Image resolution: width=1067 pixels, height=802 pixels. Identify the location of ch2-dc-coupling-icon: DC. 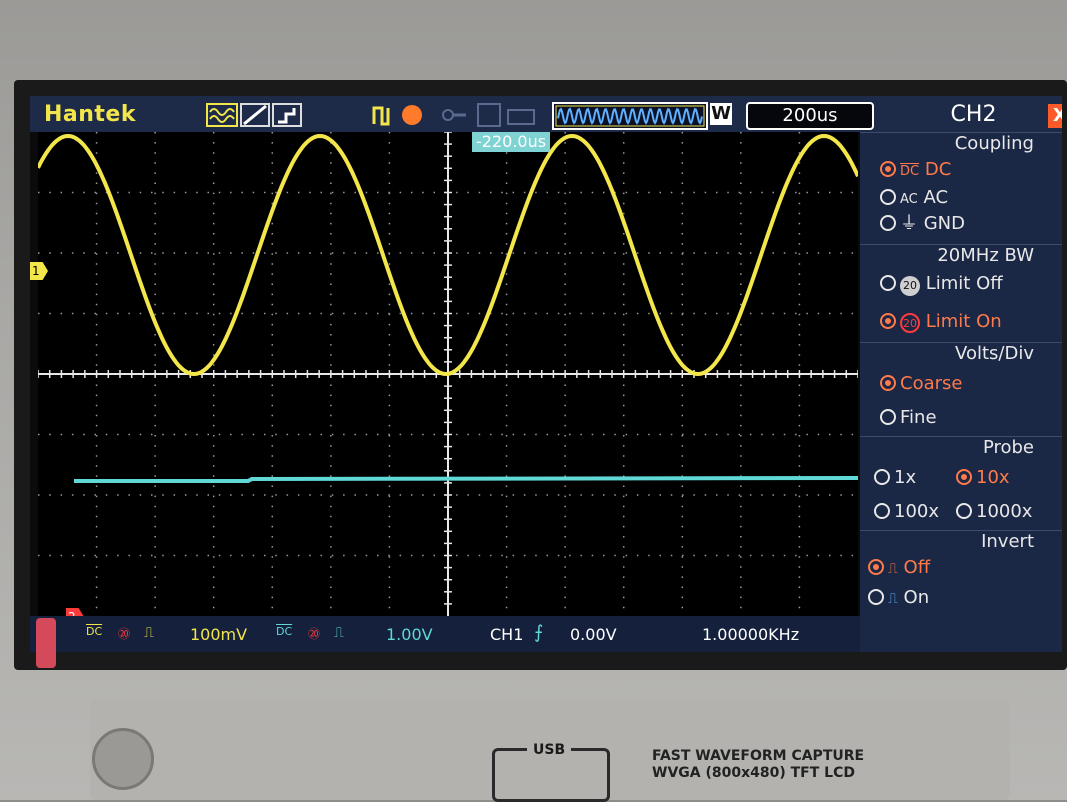
(284, 631).